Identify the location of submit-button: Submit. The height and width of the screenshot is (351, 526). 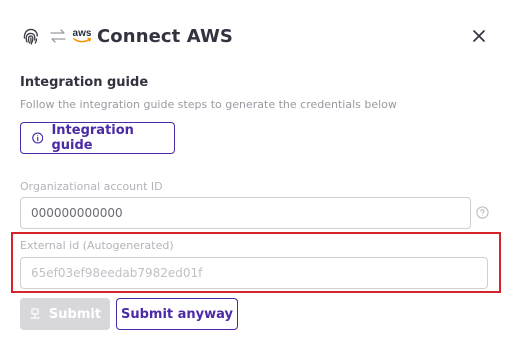
(65, 314).